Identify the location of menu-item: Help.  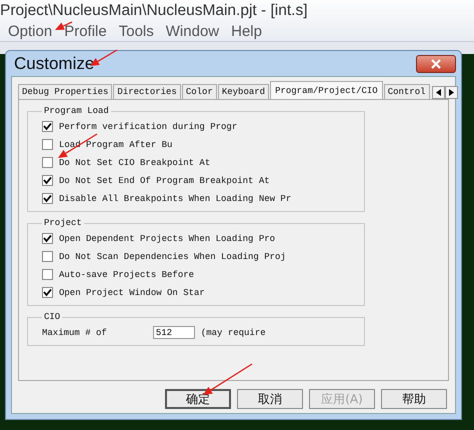
(246, 31).